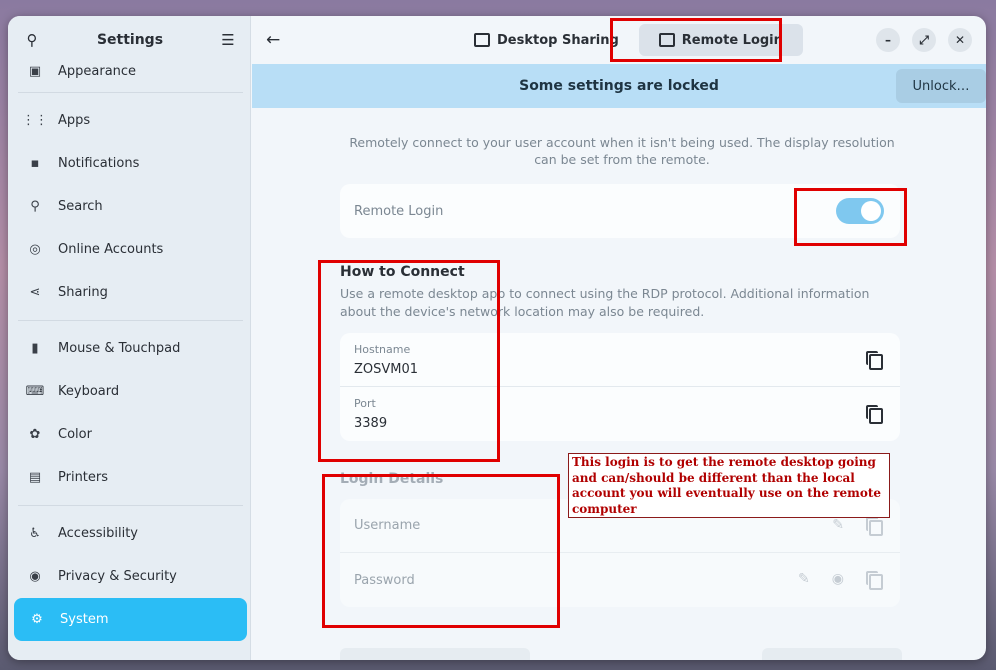 The height and width of the screenshot is (670, 996). Describe the element at coordinates (874, 414) in the screenshot. I see `copy-port-icon` at that location.